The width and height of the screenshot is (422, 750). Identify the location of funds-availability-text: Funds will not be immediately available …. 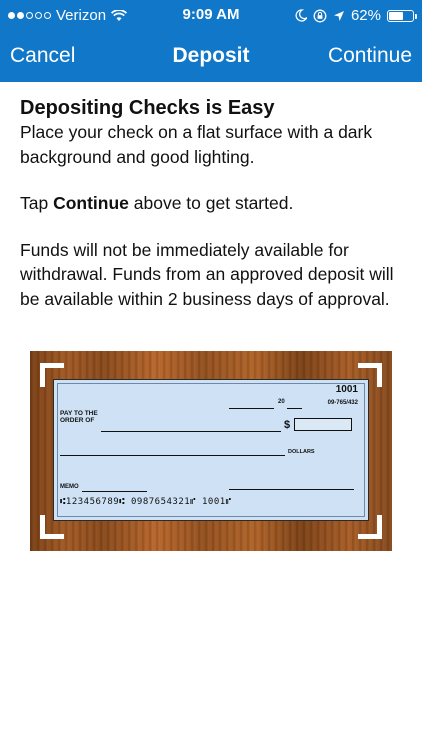
(207, 274).